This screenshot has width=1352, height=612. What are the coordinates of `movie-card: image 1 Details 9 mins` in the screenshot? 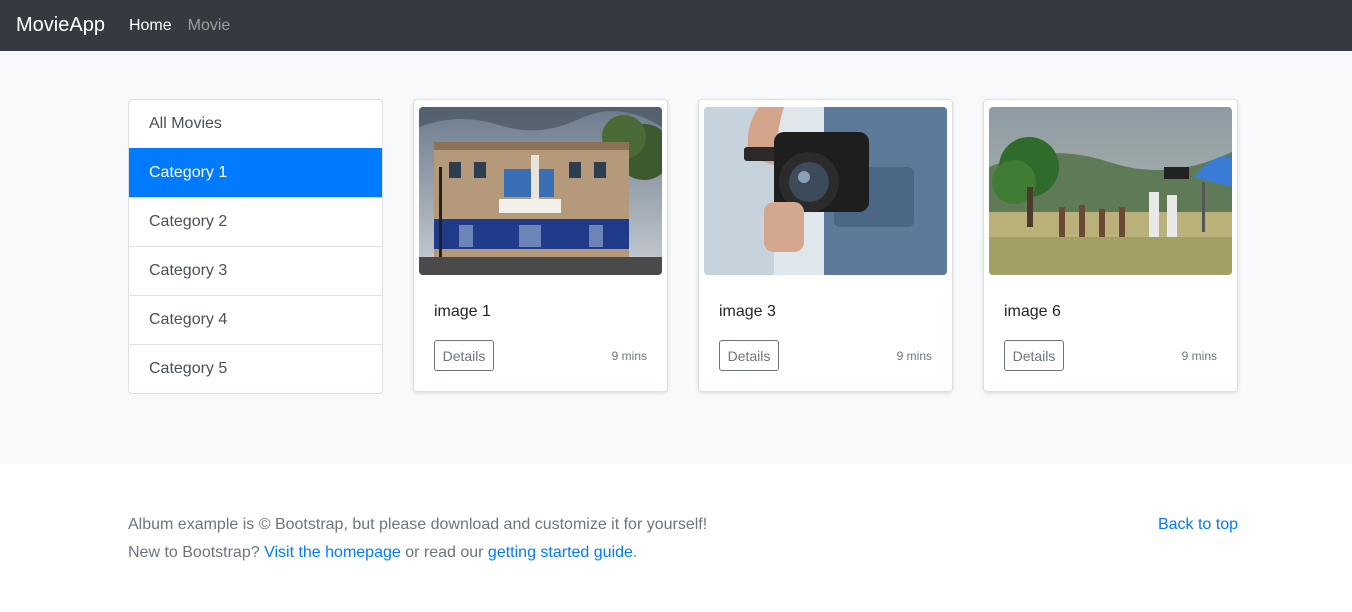 It's located at (540, 245).